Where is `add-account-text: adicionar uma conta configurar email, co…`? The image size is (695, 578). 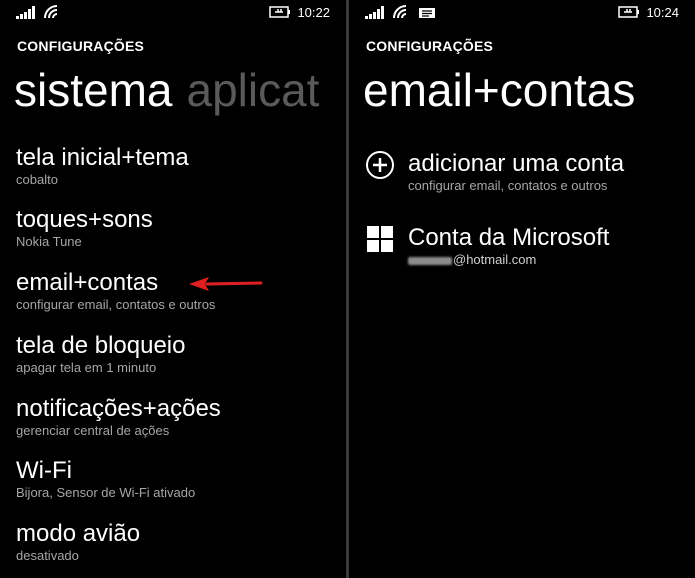 add-account-text: adicionar uma conta configurar email, co… is located at coordinates (516, 172).